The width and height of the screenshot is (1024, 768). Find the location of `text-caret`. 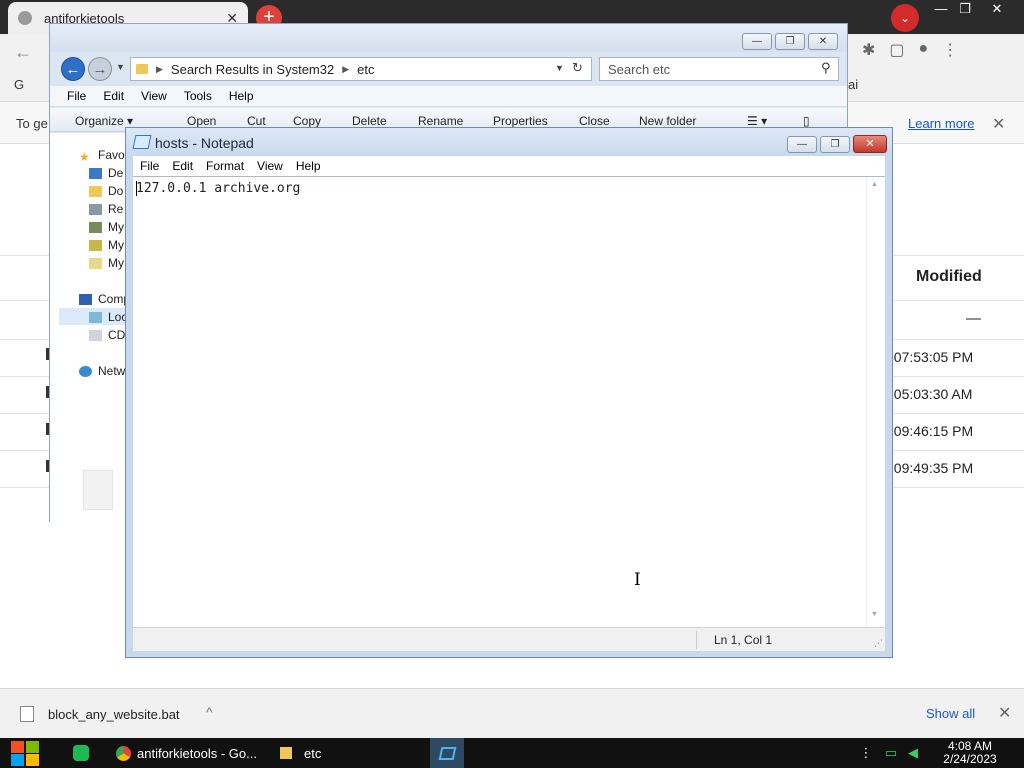

text-caret is located at coordinates (136, 188).